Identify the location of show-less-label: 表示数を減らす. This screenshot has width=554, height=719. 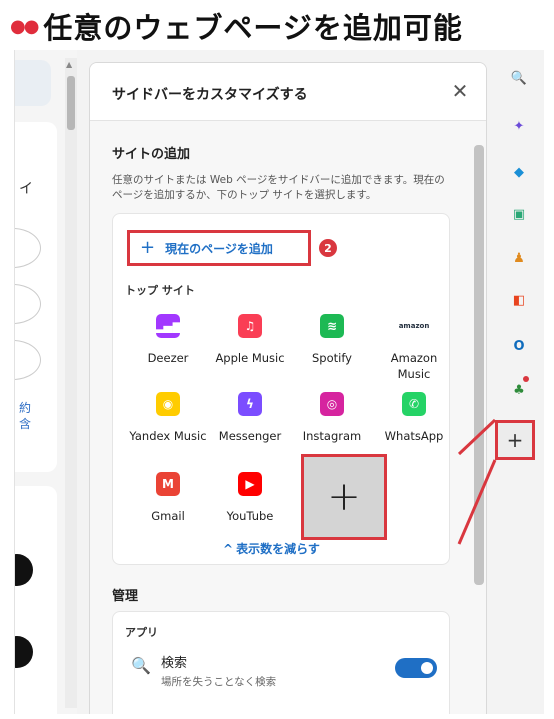
(278, 549).